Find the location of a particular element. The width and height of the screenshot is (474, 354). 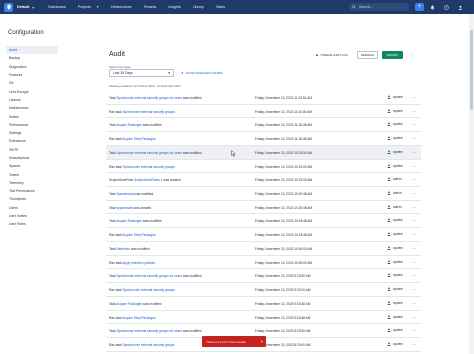

nav-link-tenants: Tenants is located at coordinates (150, 7).